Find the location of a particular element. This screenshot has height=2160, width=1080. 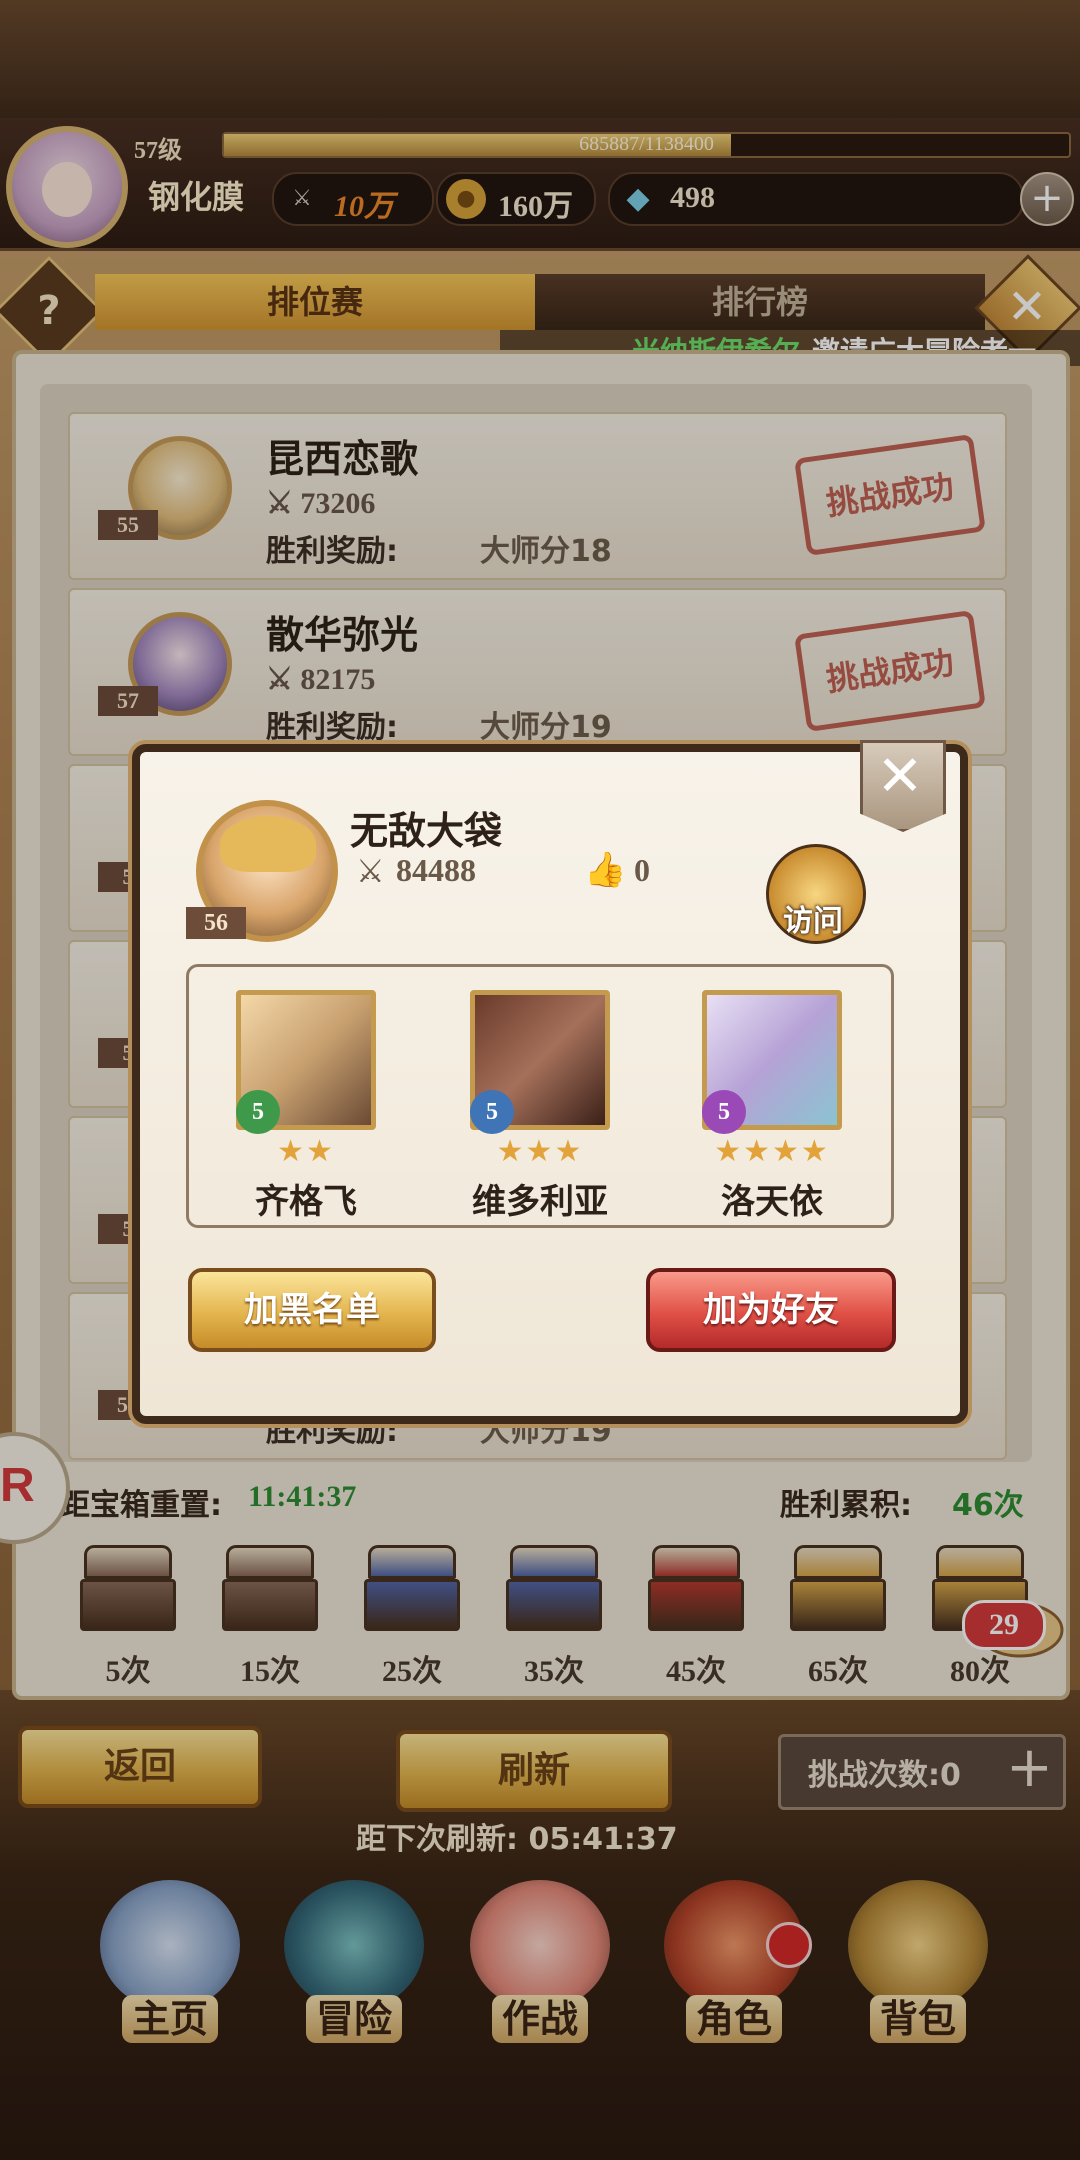

opponent-power: 84488 is located at coordinates (436, 870).